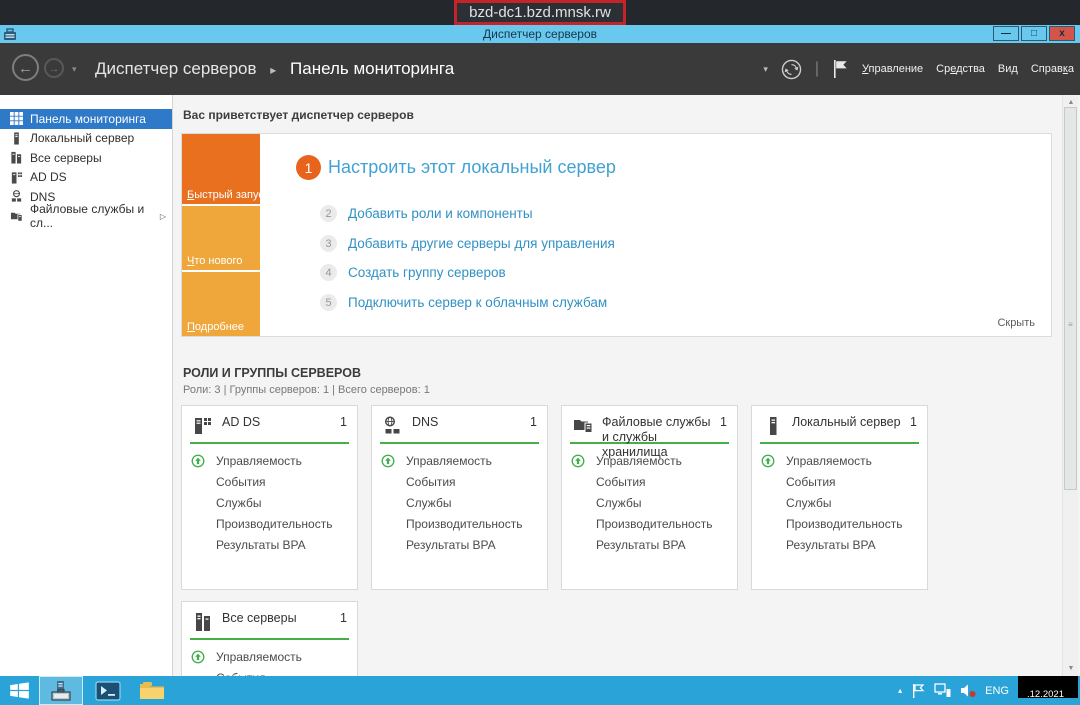  I want to click on step-4-link: Создать группу серверов, so click(427, 272).